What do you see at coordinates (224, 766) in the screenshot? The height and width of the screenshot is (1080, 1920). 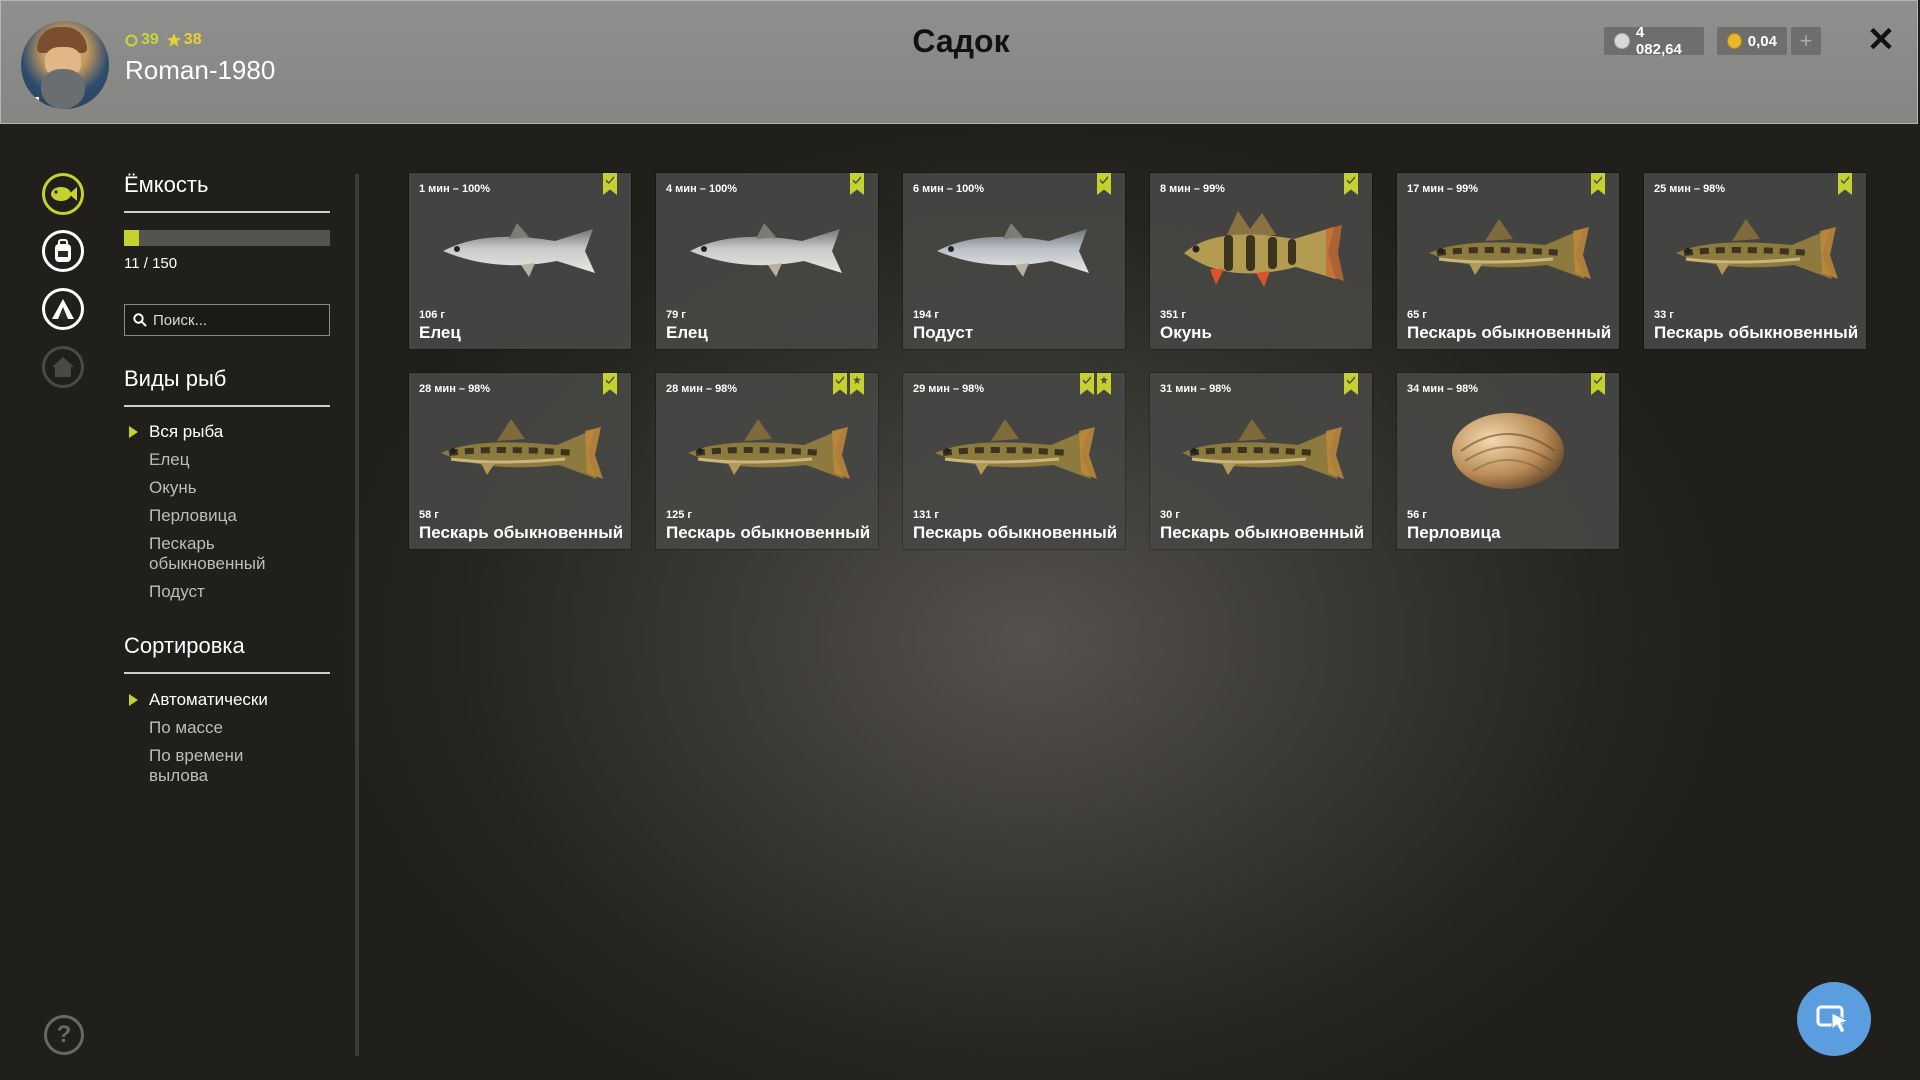 I see `sort-option-time: По времени вылова` at bounding box center [224, 766].